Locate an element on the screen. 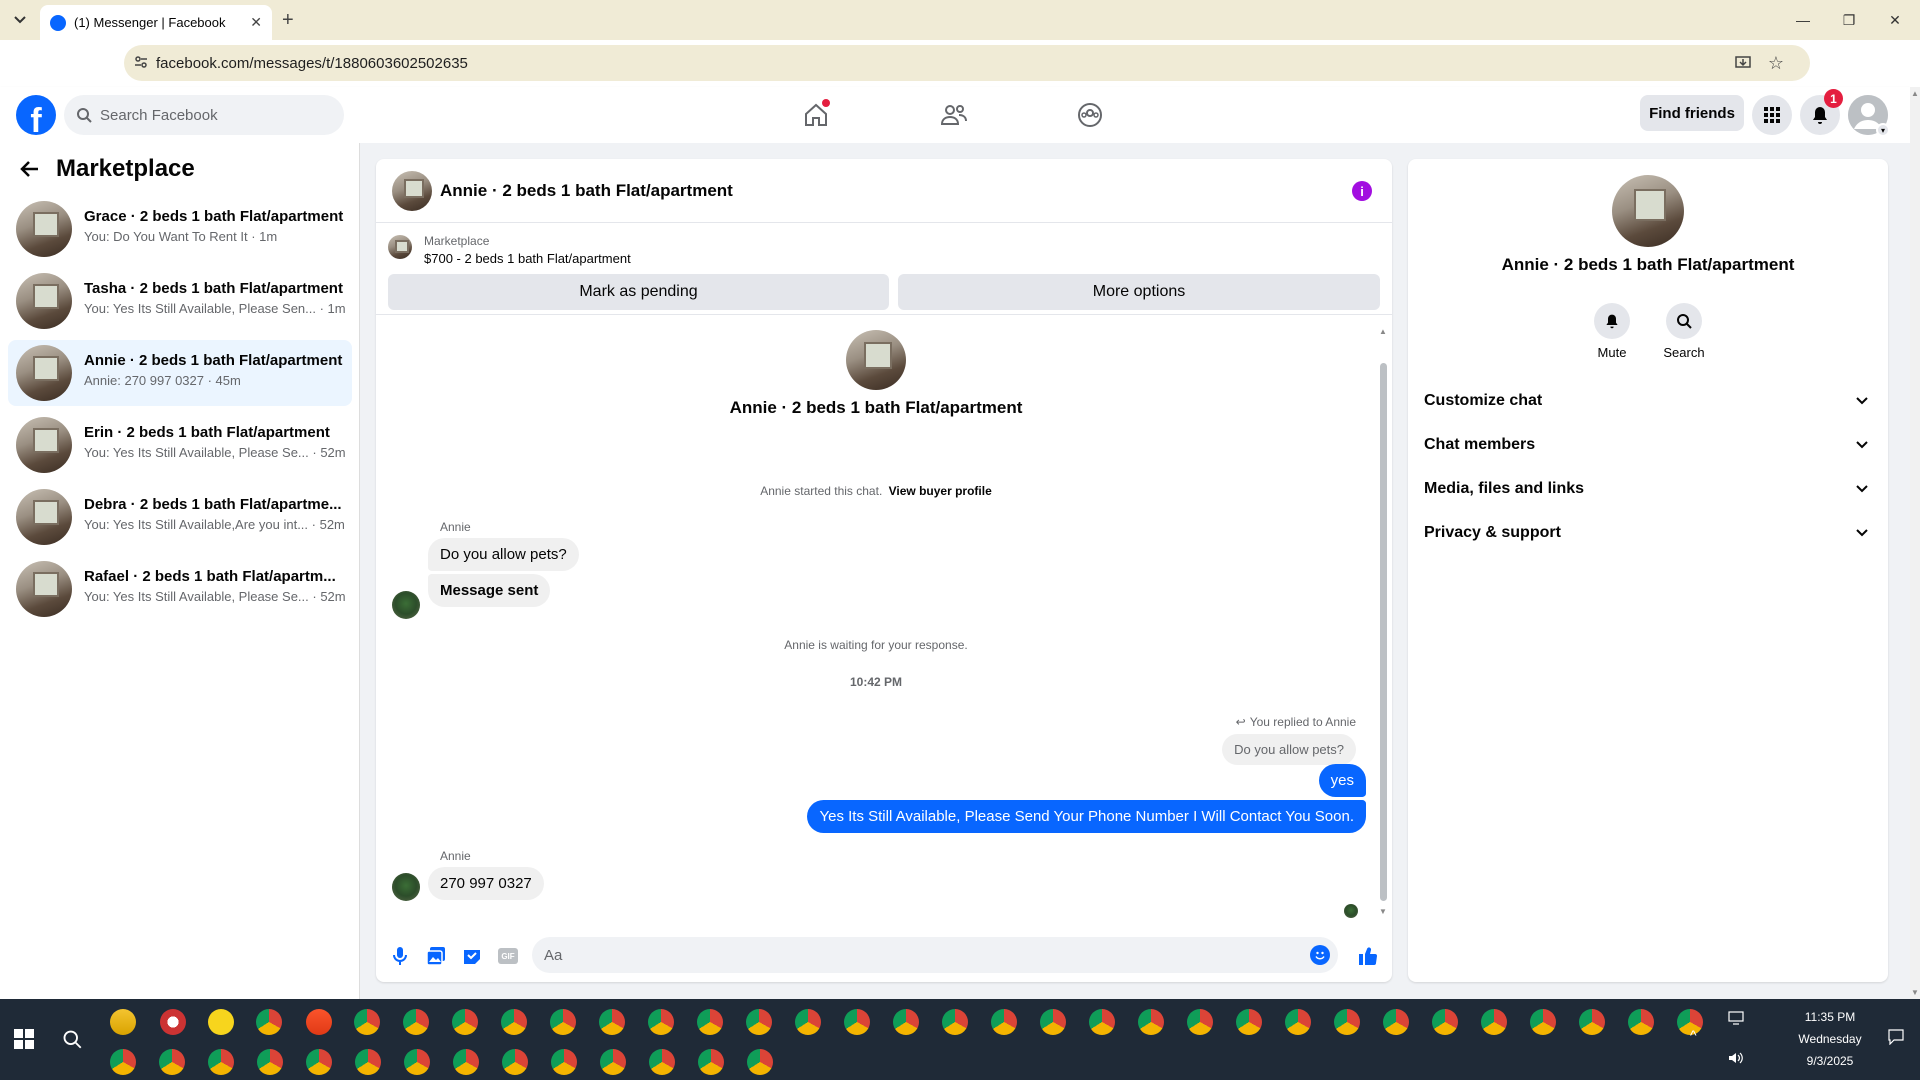 The width and height of the screenshot is (1920, 1080). listing-title: $700 - 2 beds 1 bath Flat/apartment is located at coordinates (527, 258).